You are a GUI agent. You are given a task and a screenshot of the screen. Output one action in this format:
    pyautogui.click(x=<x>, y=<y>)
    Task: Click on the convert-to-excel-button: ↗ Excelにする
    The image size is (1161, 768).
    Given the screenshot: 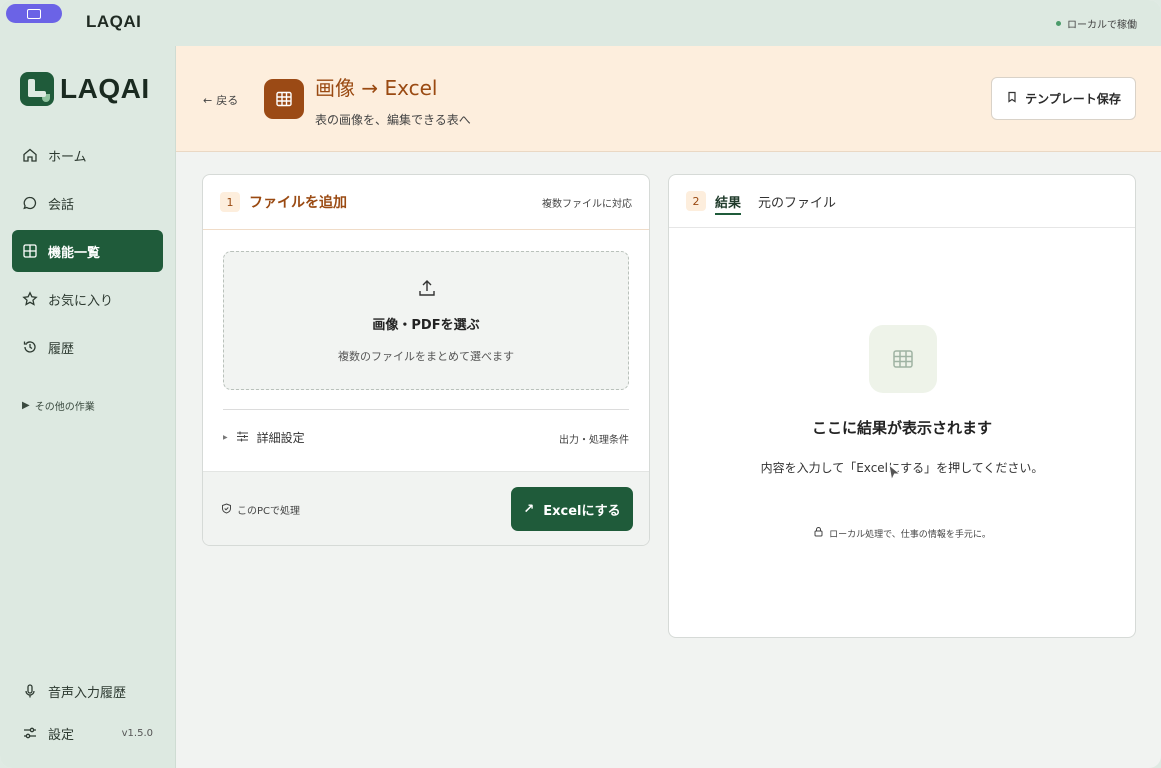 What is the action you would take?
    pyautogui.click(x=572, y=509)
    